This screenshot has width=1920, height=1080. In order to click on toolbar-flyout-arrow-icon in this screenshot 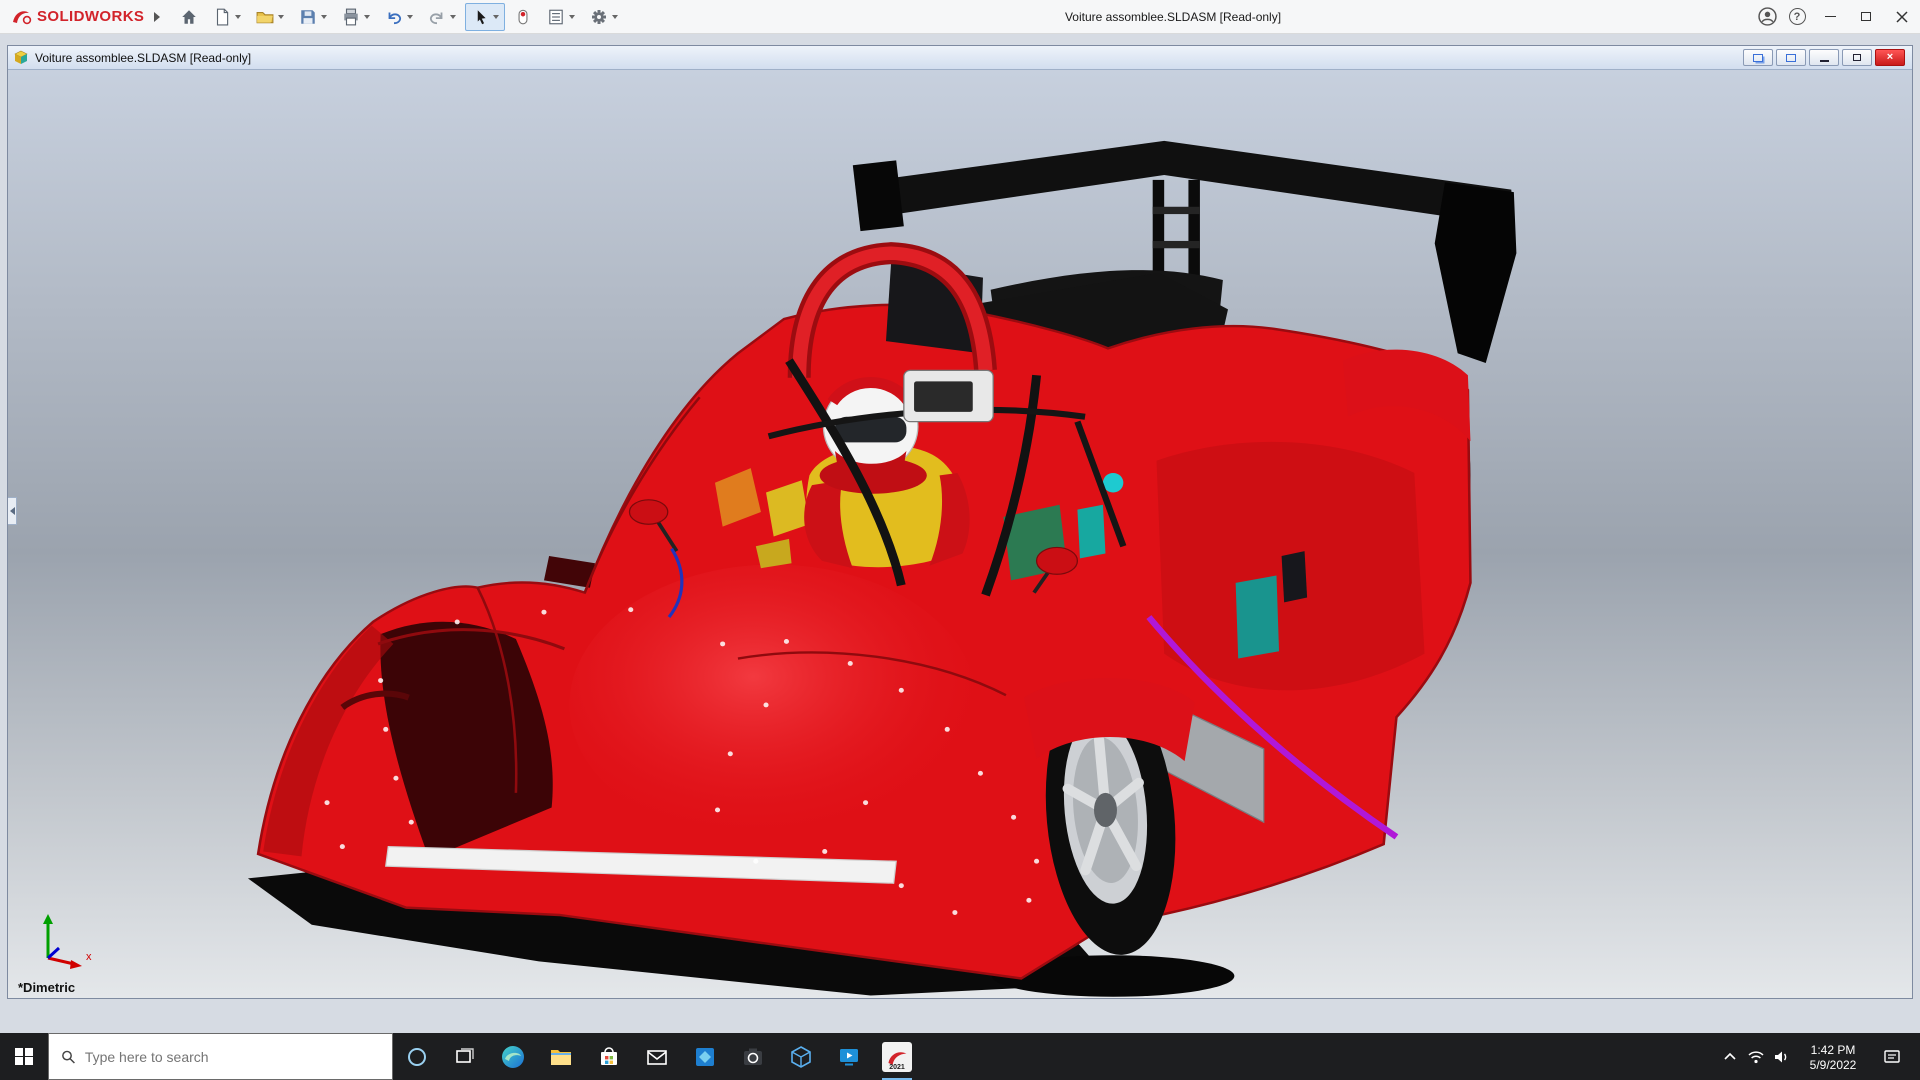, I will do `click(157, 16)`.